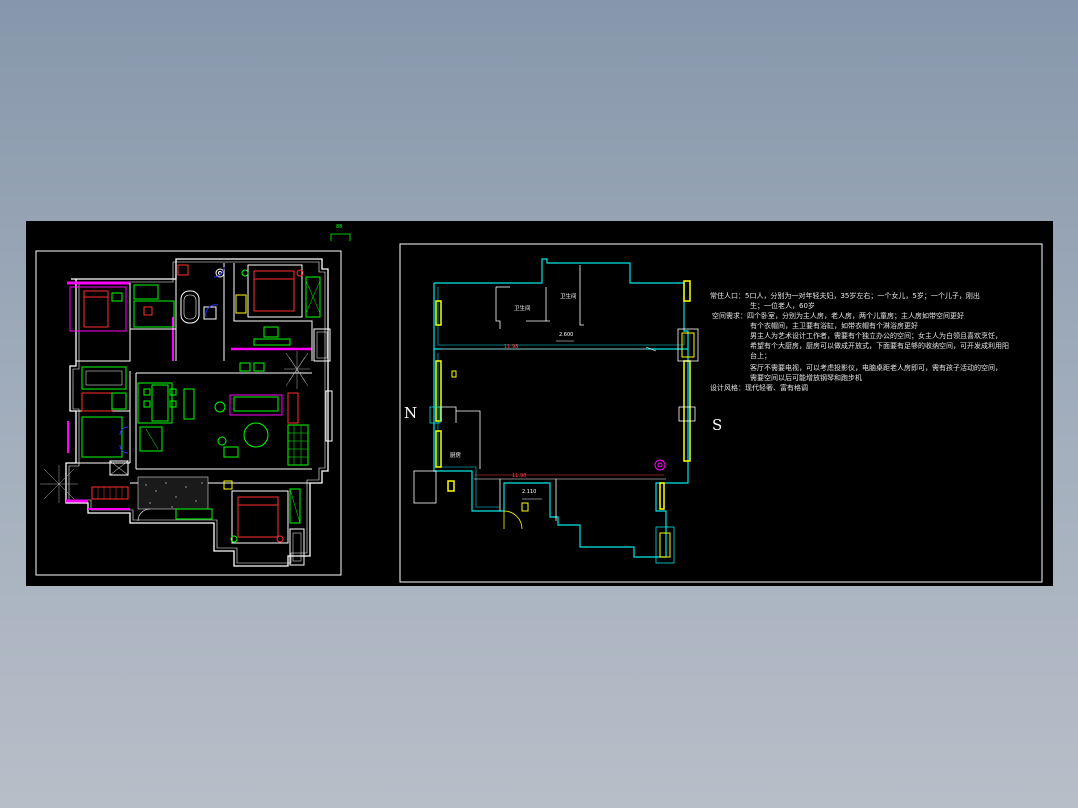 This screenshot has width=1078, height=808. I want to click on furnished-plan, so click(186, 412).